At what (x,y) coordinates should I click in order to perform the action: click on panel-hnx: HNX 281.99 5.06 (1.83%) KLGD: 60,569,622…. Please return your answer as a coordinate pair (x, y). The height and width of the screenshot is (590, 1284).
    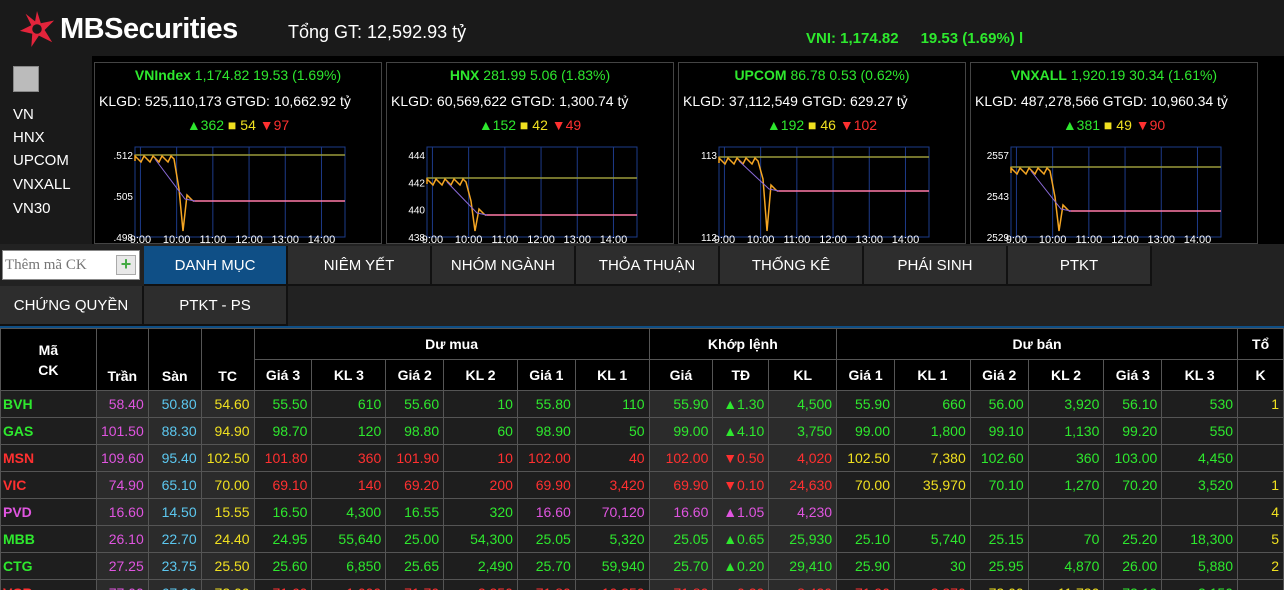
    Looking at the image, I should click on (530, 153).